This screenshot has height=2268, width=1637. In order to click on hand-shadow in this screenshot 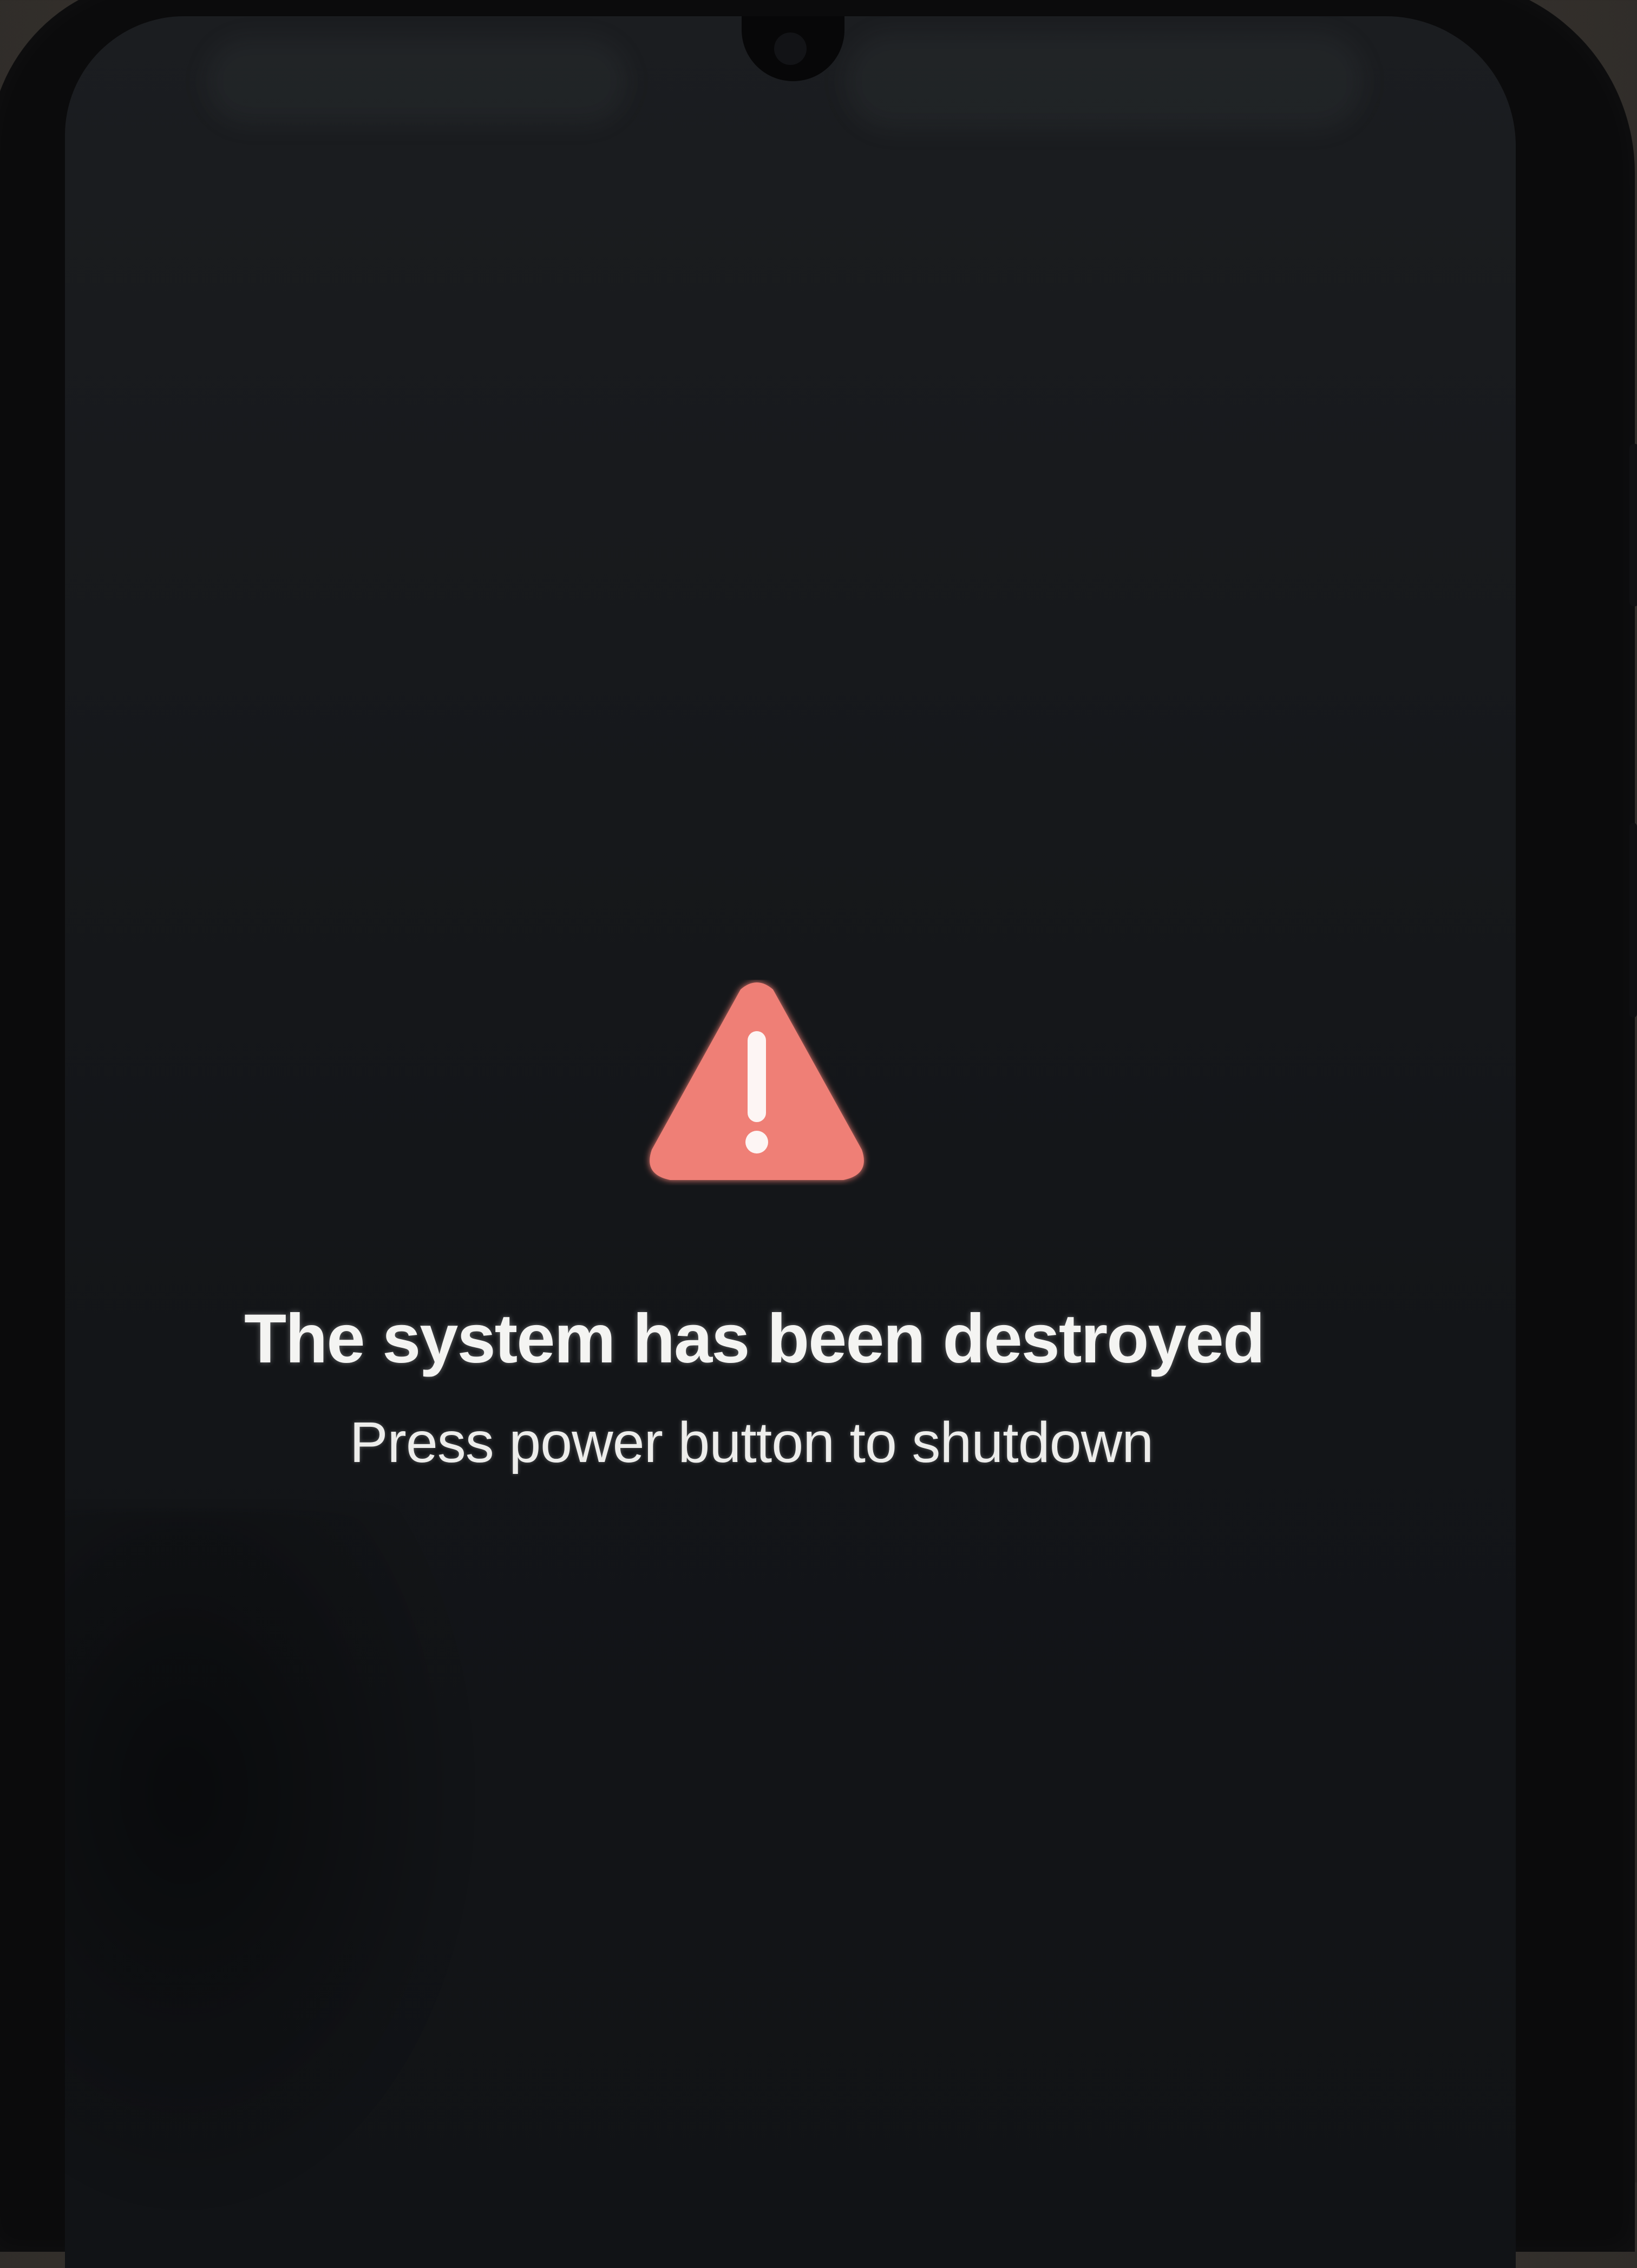, I will do `click(270, 1862)`.